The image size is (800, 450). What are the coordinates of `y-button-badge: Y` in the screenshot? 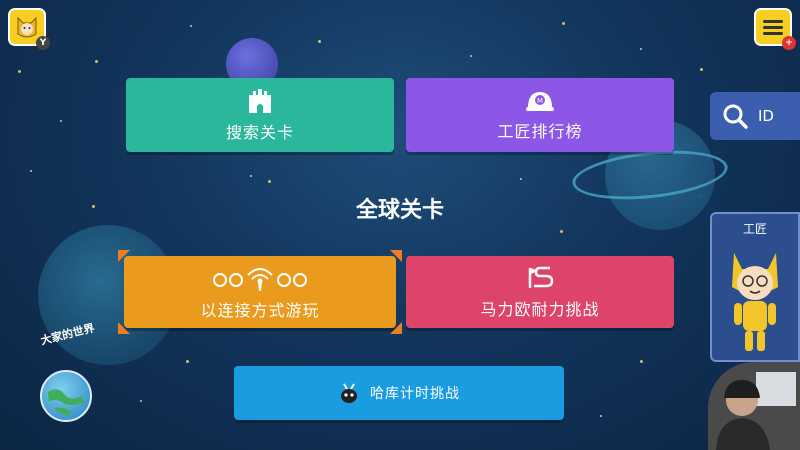 It's located at (43, 43).